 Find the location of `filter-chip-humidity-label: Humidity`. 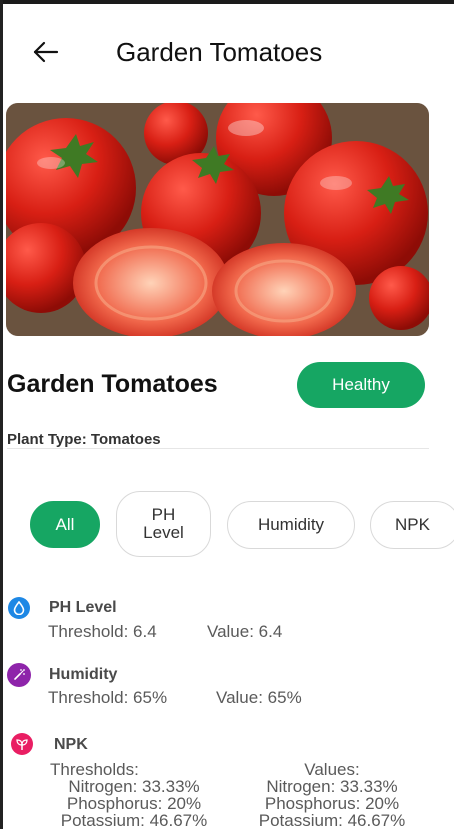

filter-chip-humidity-label: Humidity is located at coordinates (291, 524).